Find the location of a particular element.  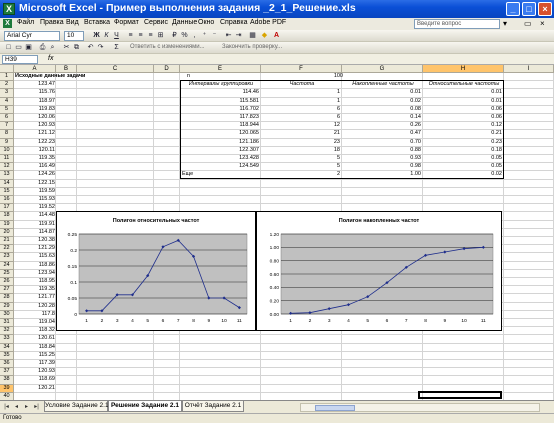

row-header: 37 is located at coordinates (7, 372).